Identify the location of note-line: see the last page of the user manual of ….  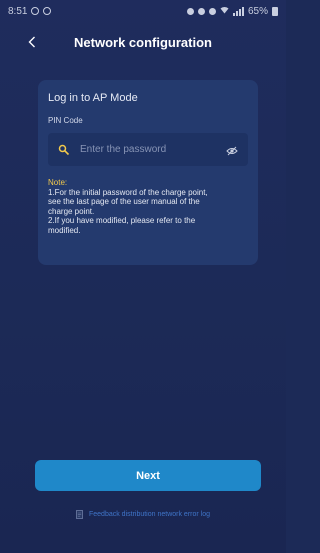
(124, 201).